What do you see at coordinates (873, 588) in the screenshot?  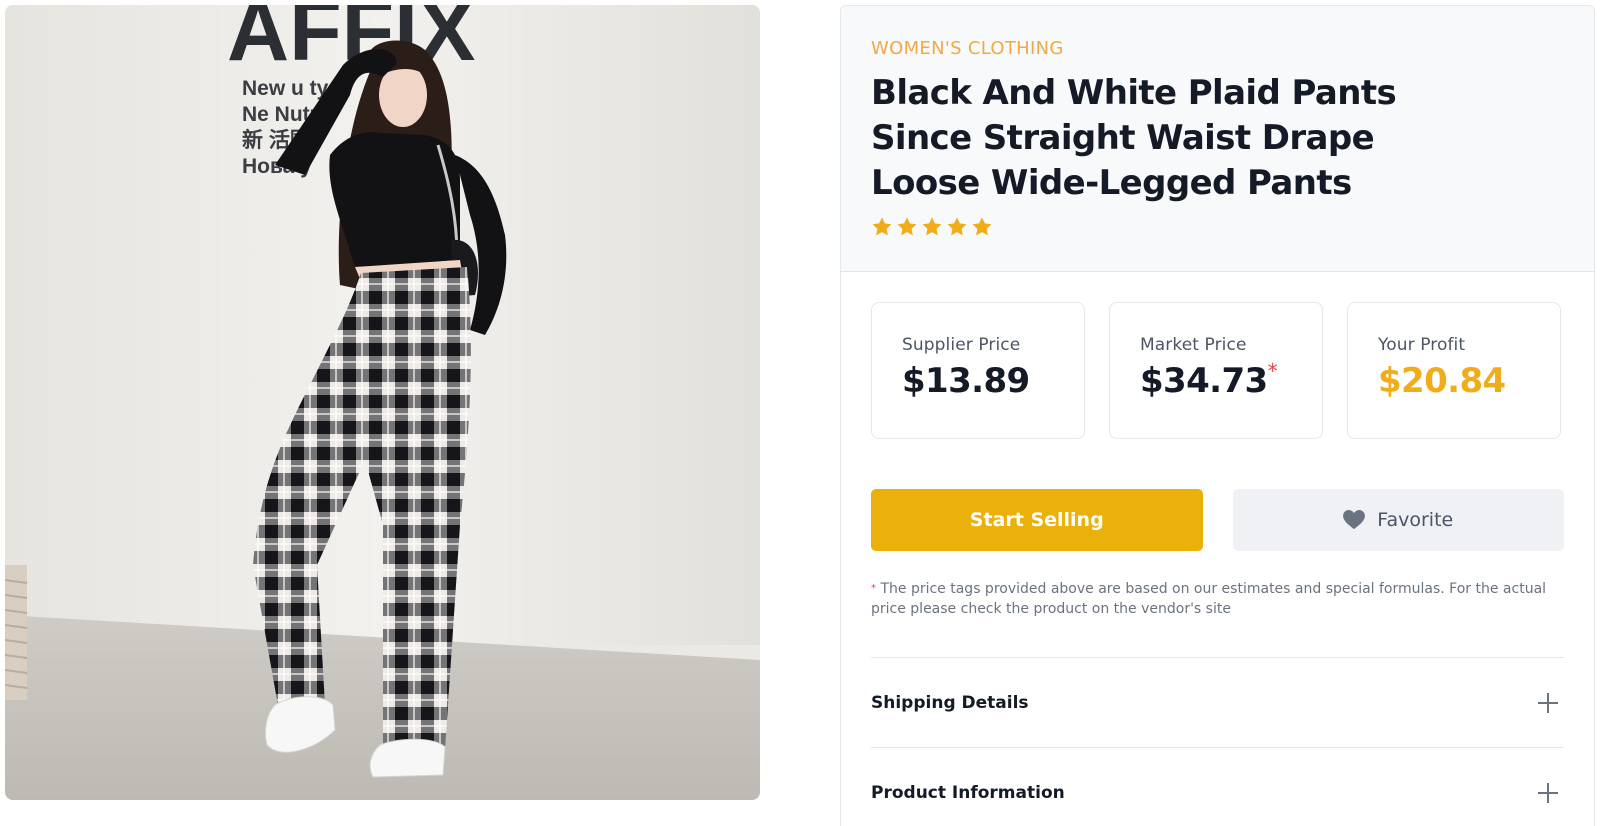 I see `disclaimer-asterisk: *` at bounding box center [873, 588].